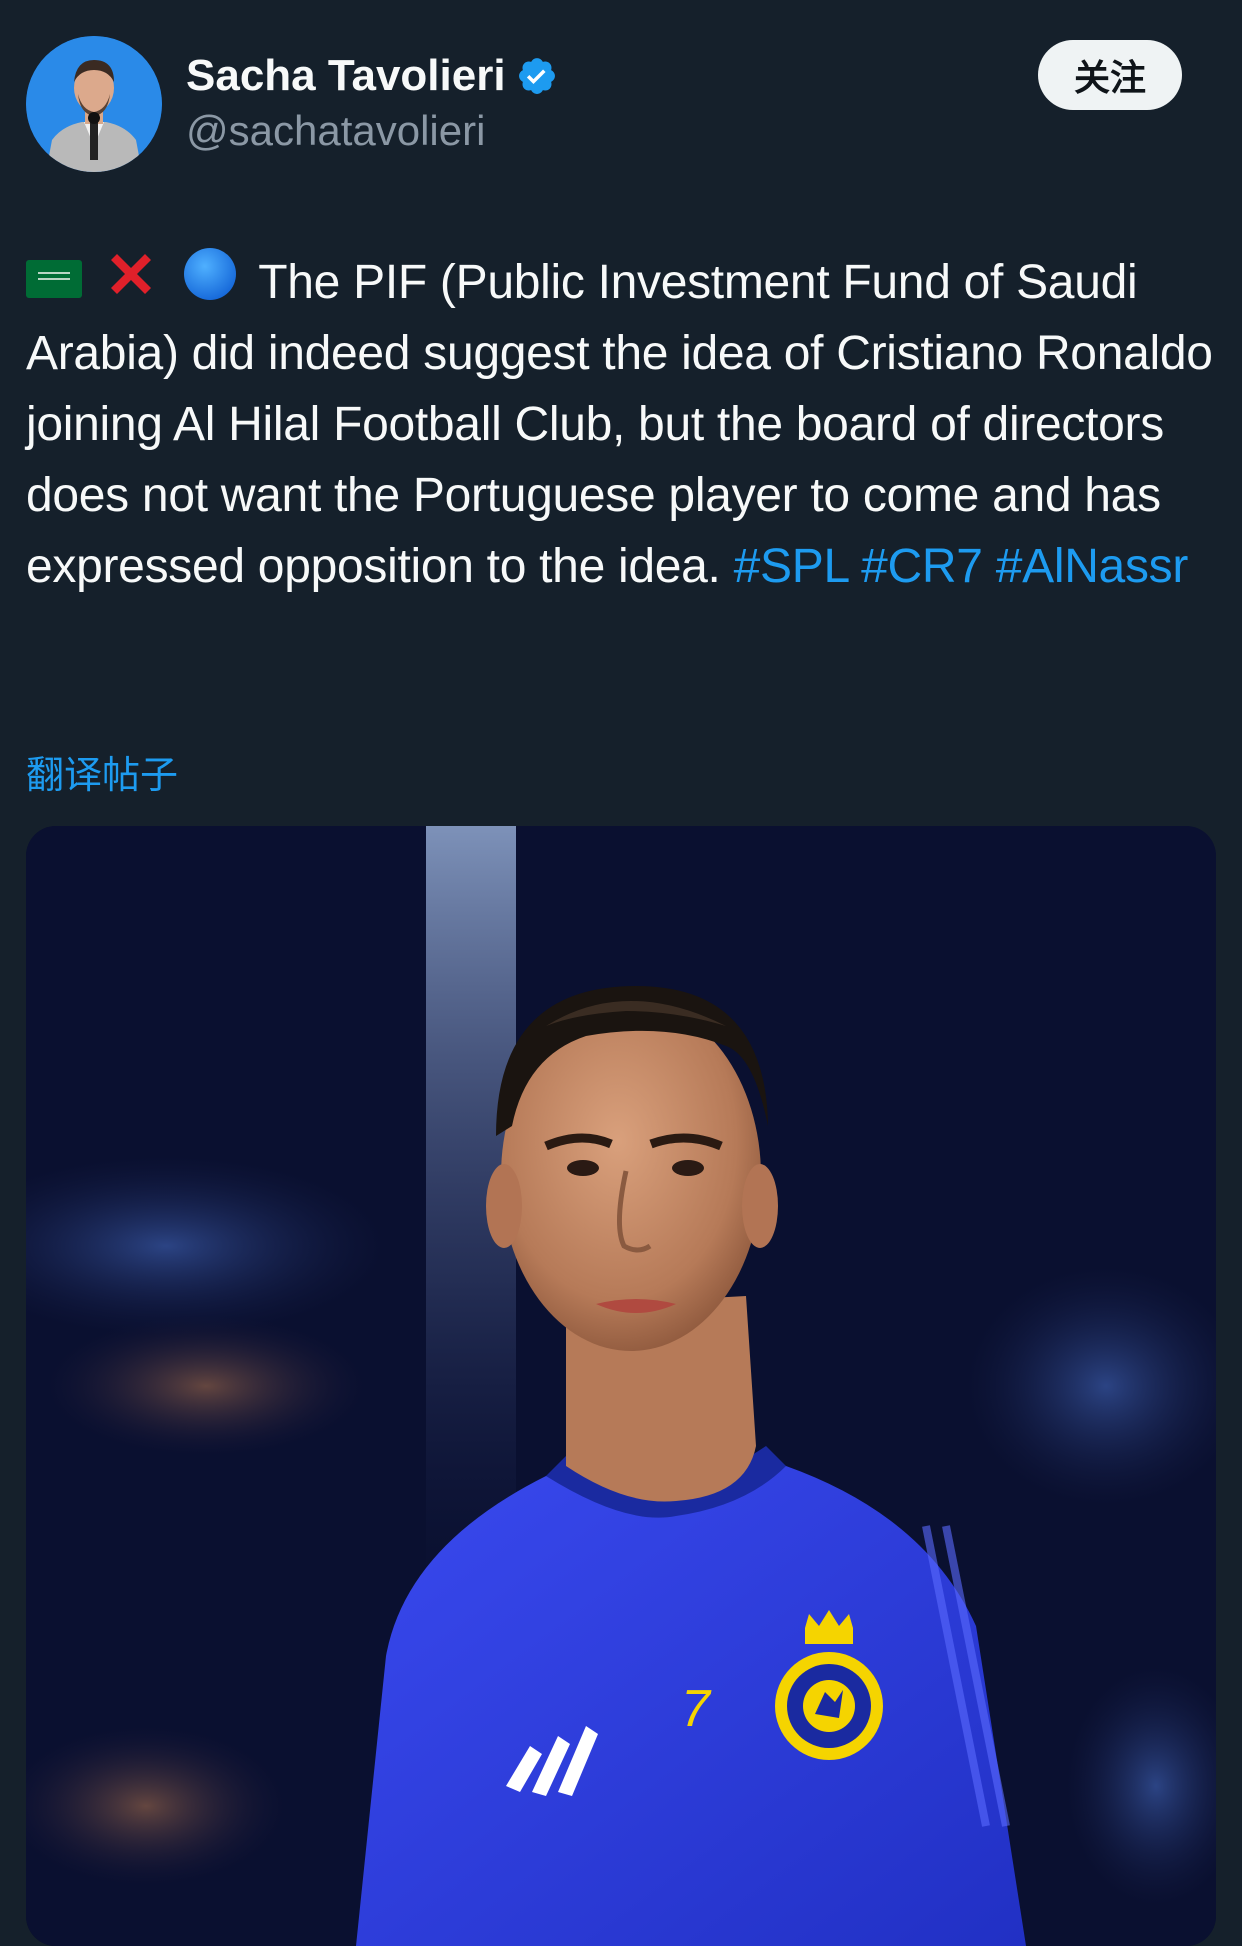  What do you see at coordinates (537, 76) in the screenshot?
I see `verified-badge-icon` at bounding box center [537, 76].